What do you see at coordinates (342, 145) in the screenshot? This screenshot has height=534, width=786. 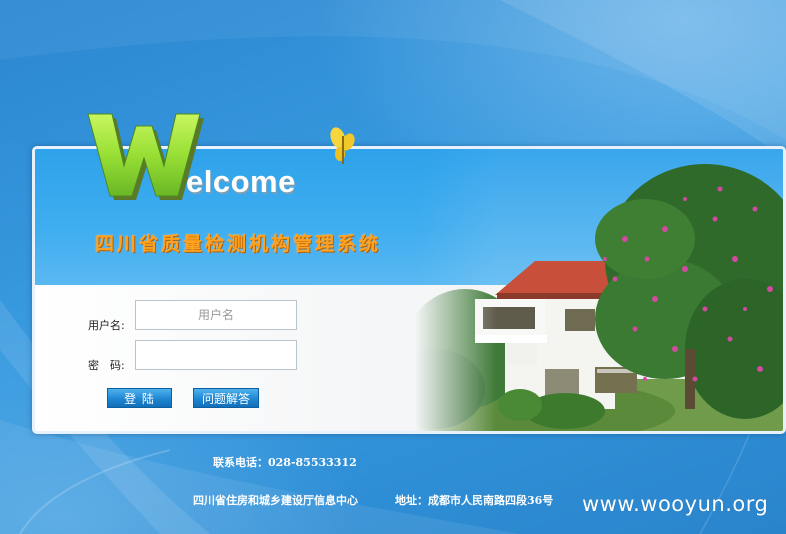 I see `butterfly-icon` at bounding box center [342, 145].